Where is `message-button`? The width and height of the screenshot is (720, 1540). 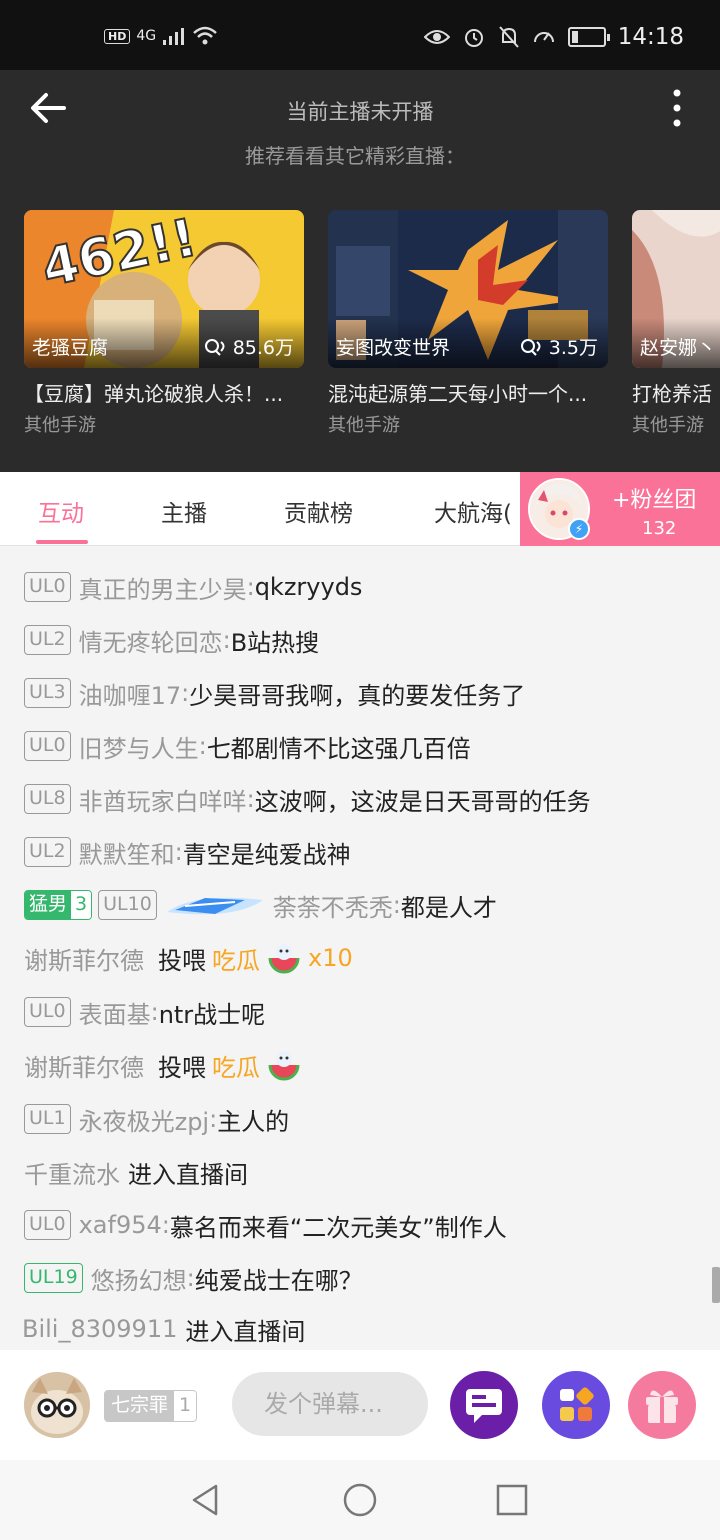 message-button is located at coordinates (484, 1405).